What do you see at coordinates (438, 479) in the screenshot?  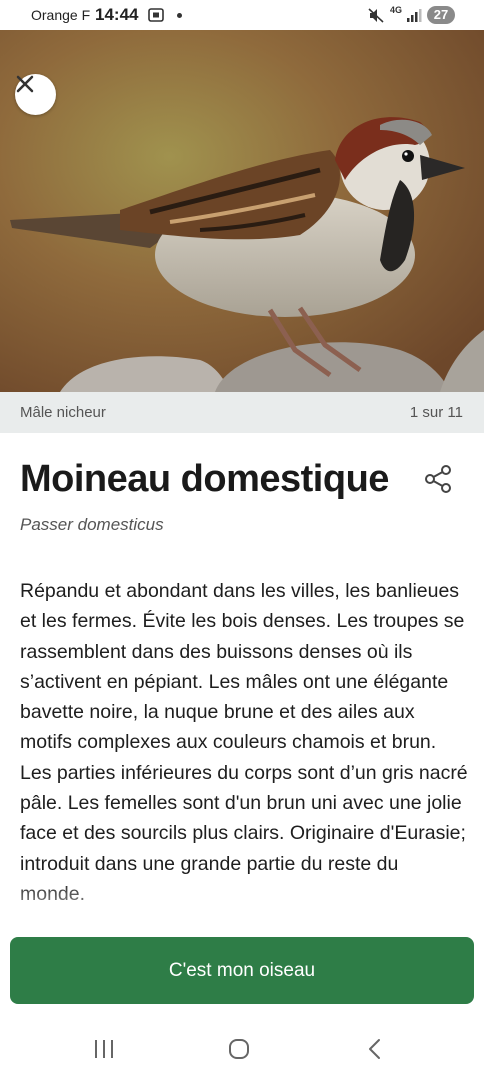 I see `share-icon` at bounding box center [438, 479].